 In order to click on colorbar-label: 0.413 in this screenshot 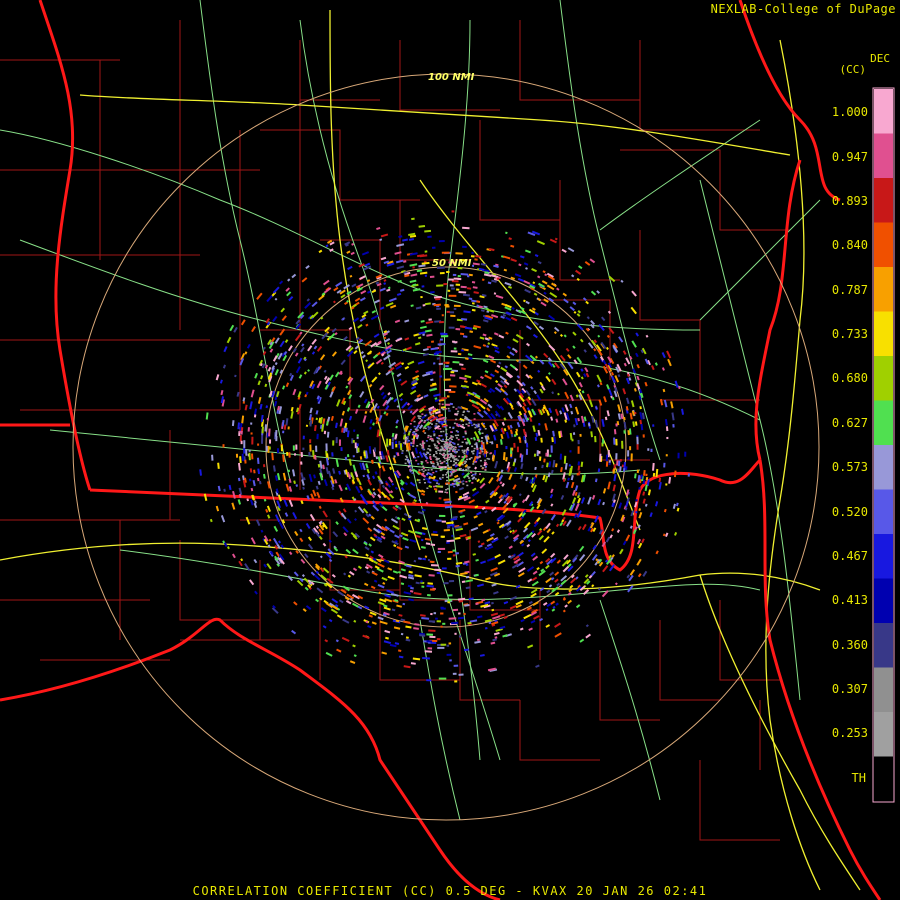, I will do `click(849, 600)`.